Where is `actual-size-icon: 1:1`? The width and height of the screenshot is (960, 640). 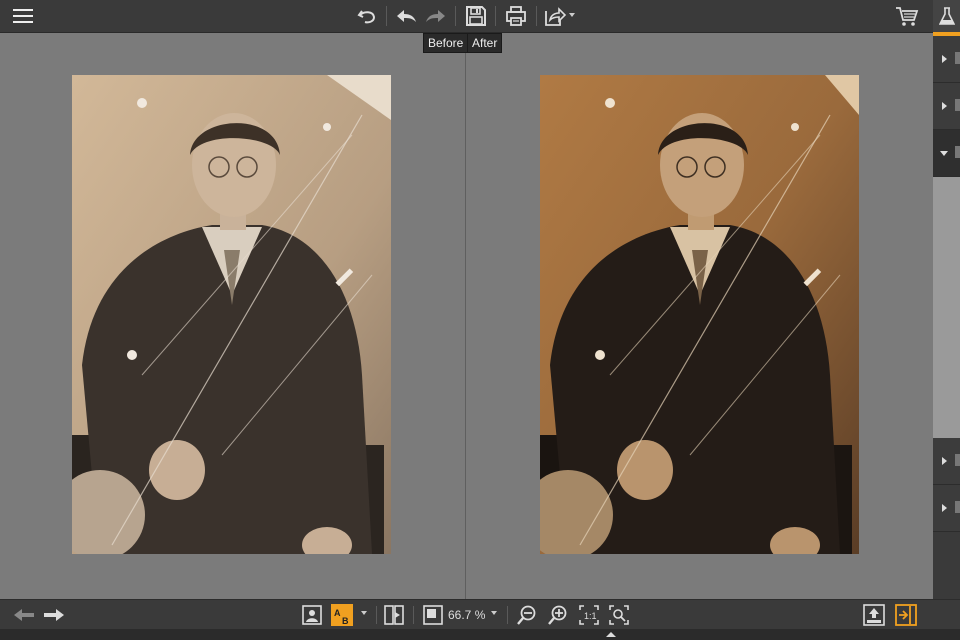 actual-size-icon: 1:1 is located at coordinates (589, 615).